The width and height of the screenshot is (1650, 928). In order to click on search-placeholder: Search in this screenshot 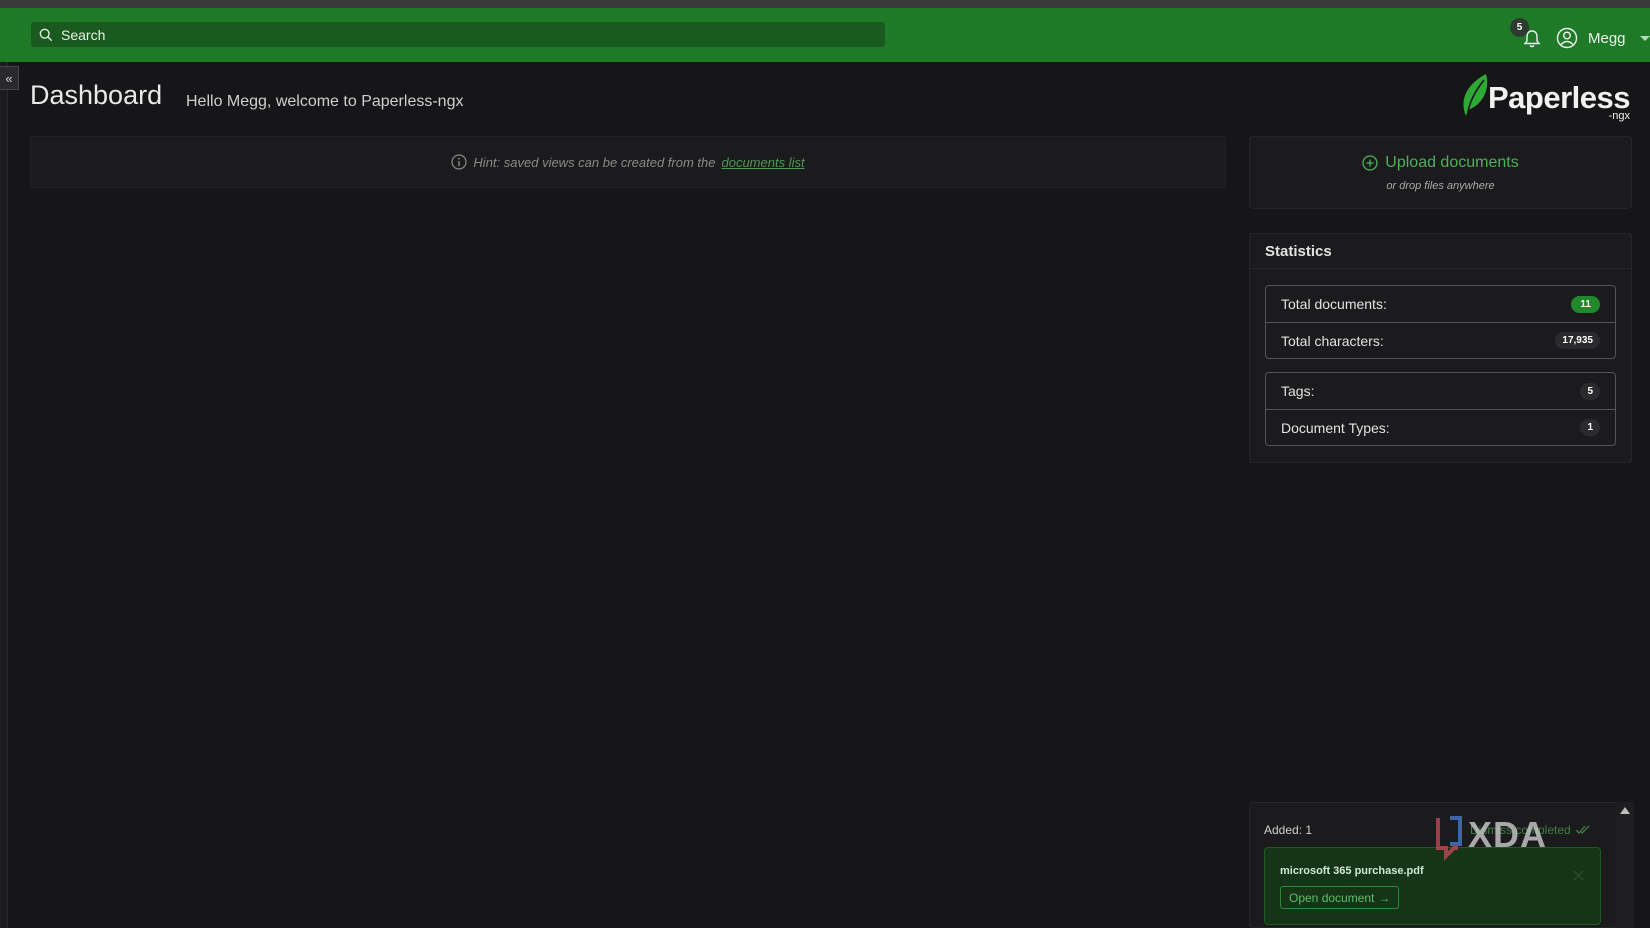, I will do `click(83, 34)`.